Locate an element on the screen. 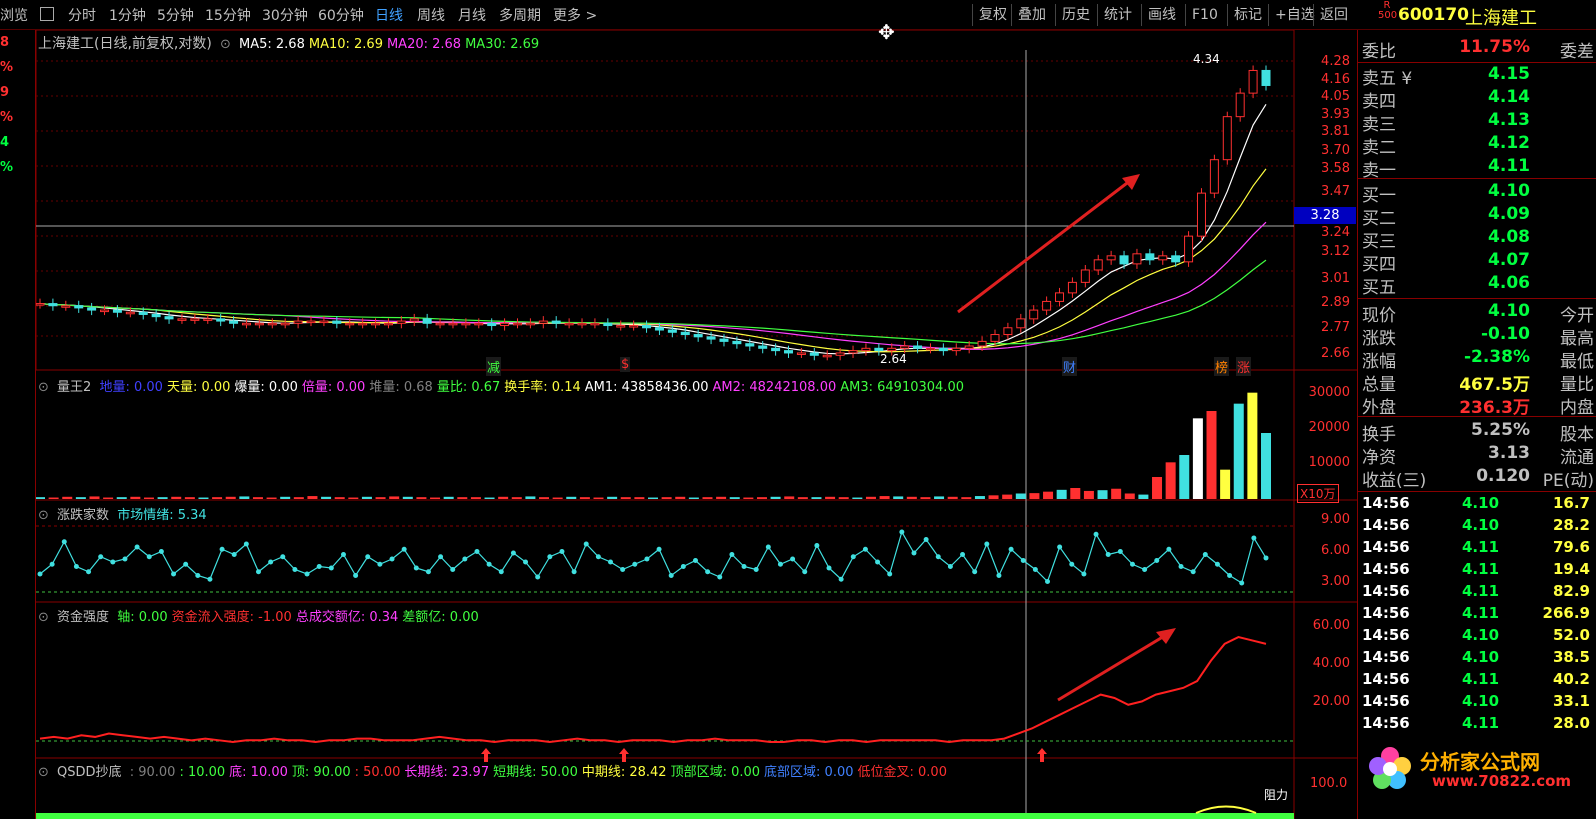 Image resolution: width=1596 pixels, height=819 pixels. indicator-value: 资金流入强度: -1.00 is located at coordinates (231, 617).